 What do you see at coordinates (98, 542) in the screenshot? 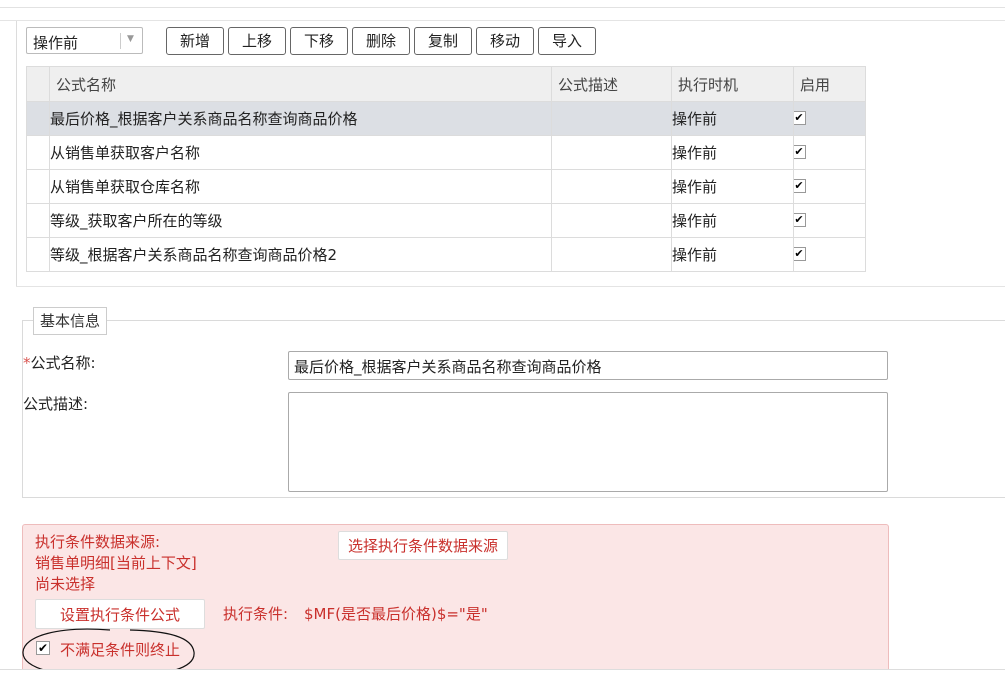
I see `condition-source-label: 执行条件数据来源:` at bounding box center [98, 542].